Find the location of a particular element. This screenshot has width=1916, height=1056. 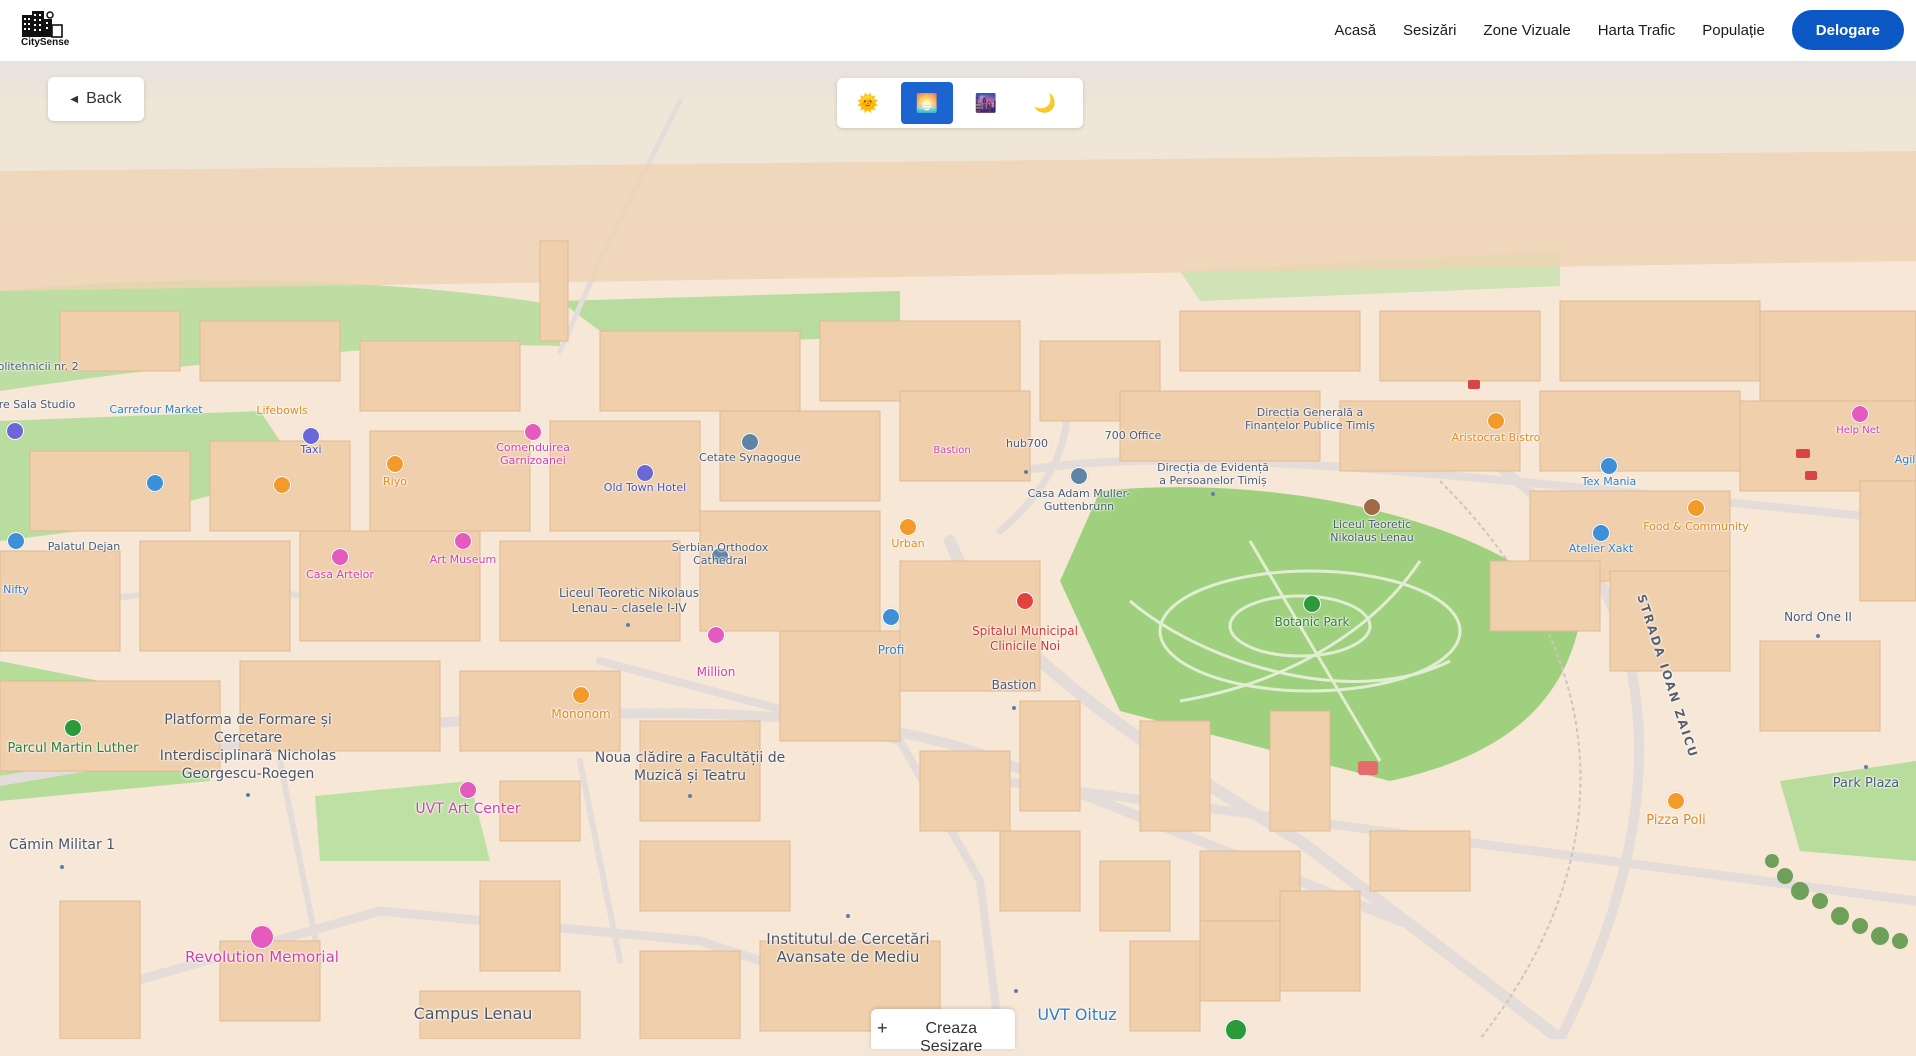

create-report-button: + Creaza Sesizare is located at coordinates (943, 1032).